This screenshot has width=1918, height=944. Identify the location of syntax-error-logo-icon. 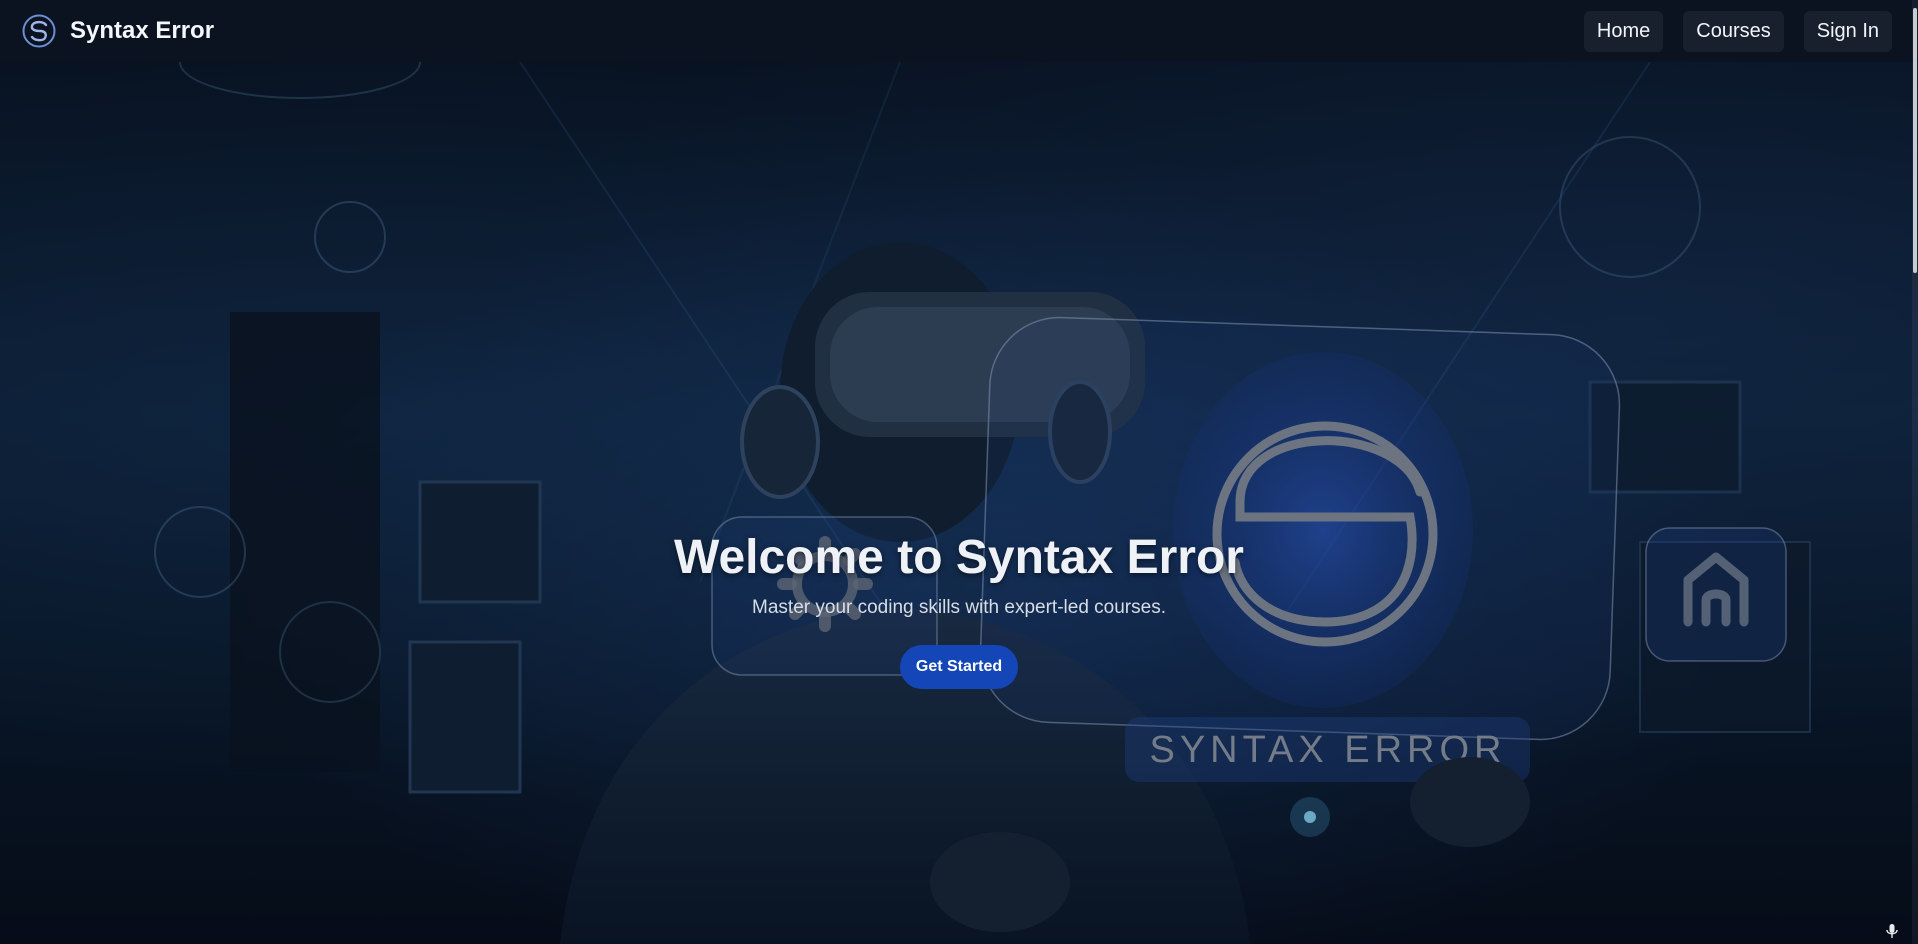
(39, 31).